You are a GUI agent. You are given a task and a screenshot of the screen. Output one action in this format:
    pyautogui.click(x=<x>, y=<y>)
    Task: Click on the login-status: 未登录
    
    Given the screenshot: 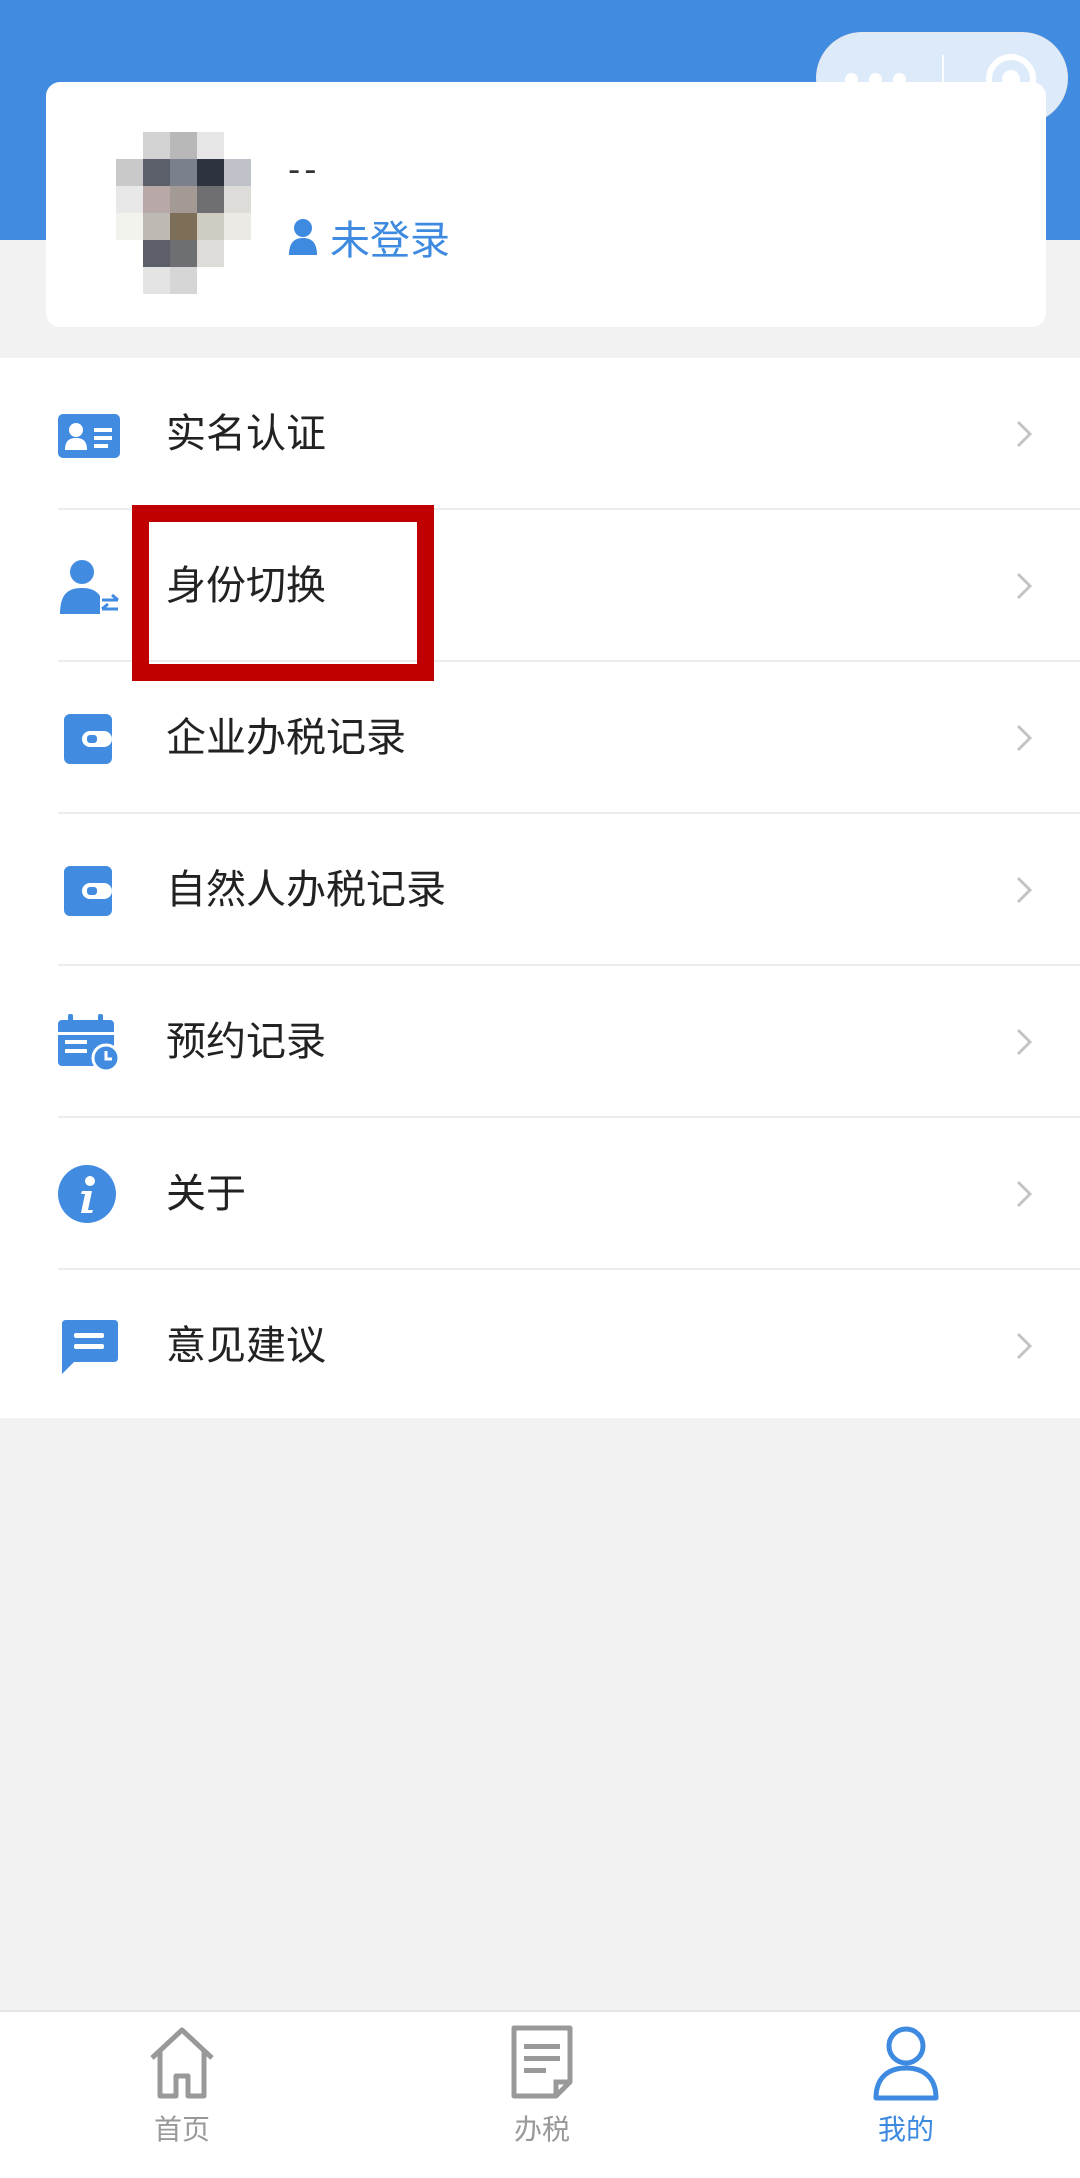 What is the action you would take?
    pyautogui.click(x=369, y=238)
    